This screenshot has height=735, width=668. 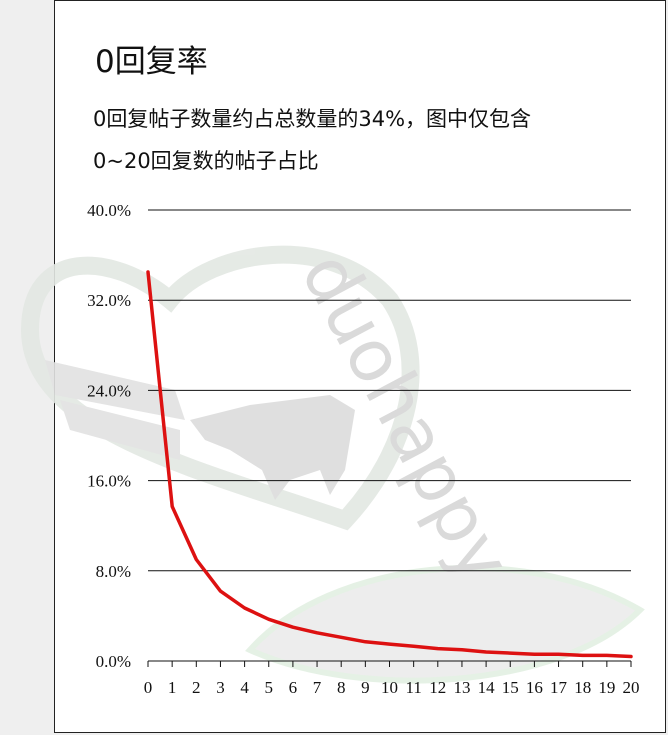 What do you see at coordinates (413, 687) in the screenshot?
I see `x-tick-label: 11` at bounding box center [413, 687].